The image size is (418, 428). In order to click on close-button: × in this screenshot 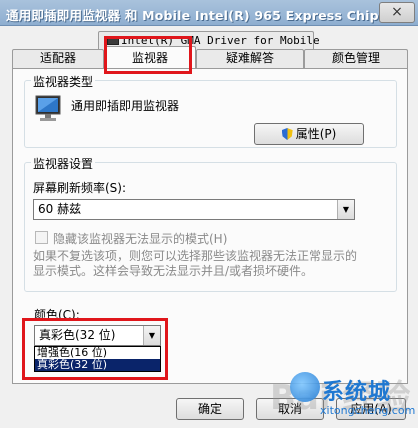, I will do `click(397, 12)`.